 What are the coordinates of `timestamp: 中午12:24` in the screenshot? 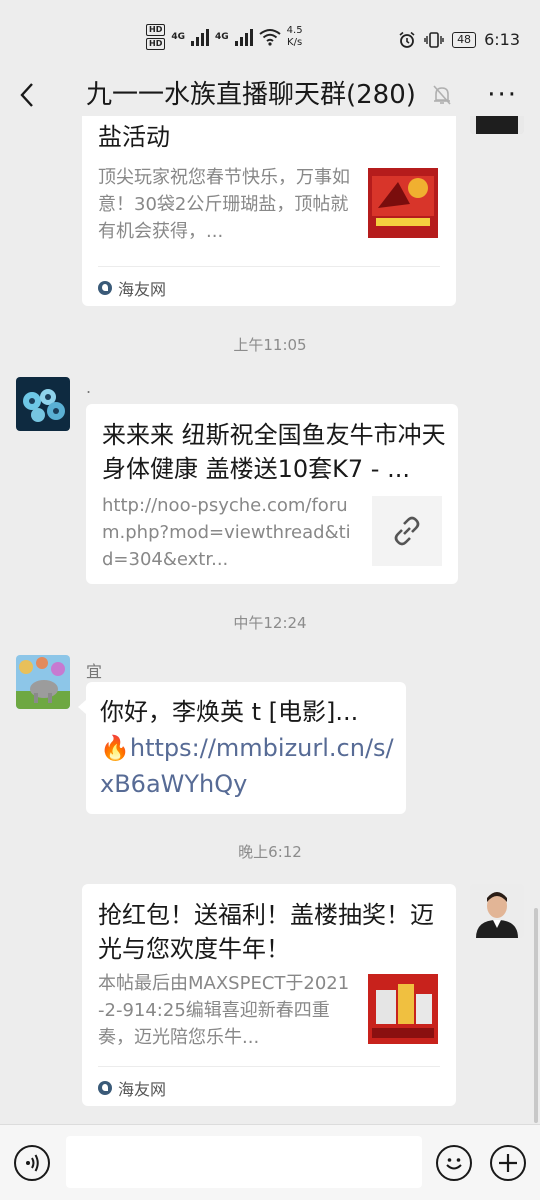 It's located at (270, 623).